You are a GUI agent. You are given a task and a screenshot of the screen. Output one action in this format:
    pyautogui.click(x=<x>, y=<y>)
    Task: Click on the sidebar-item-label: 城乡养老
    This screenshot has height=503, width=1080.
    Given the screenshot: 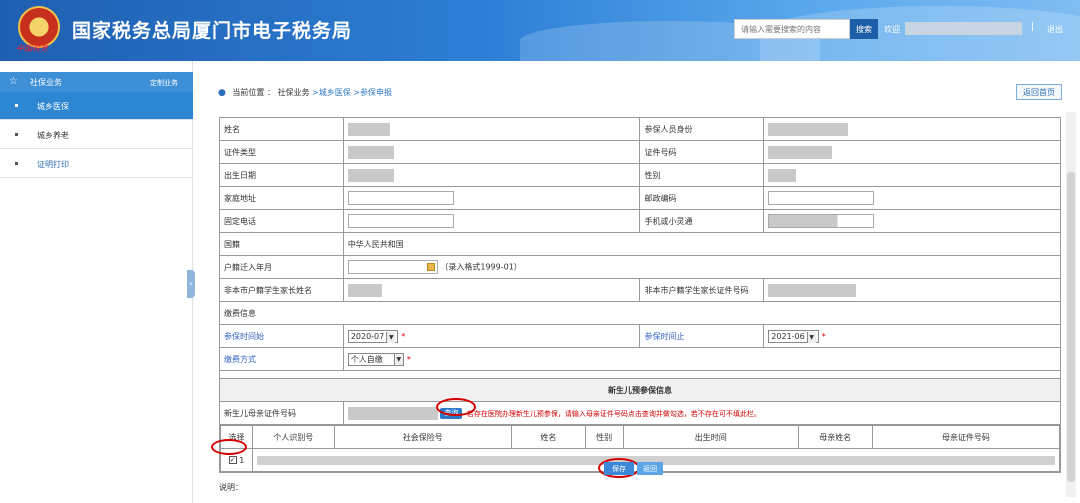 What is the action you would take?
    pyautogui.click(x=53, y=135)
    